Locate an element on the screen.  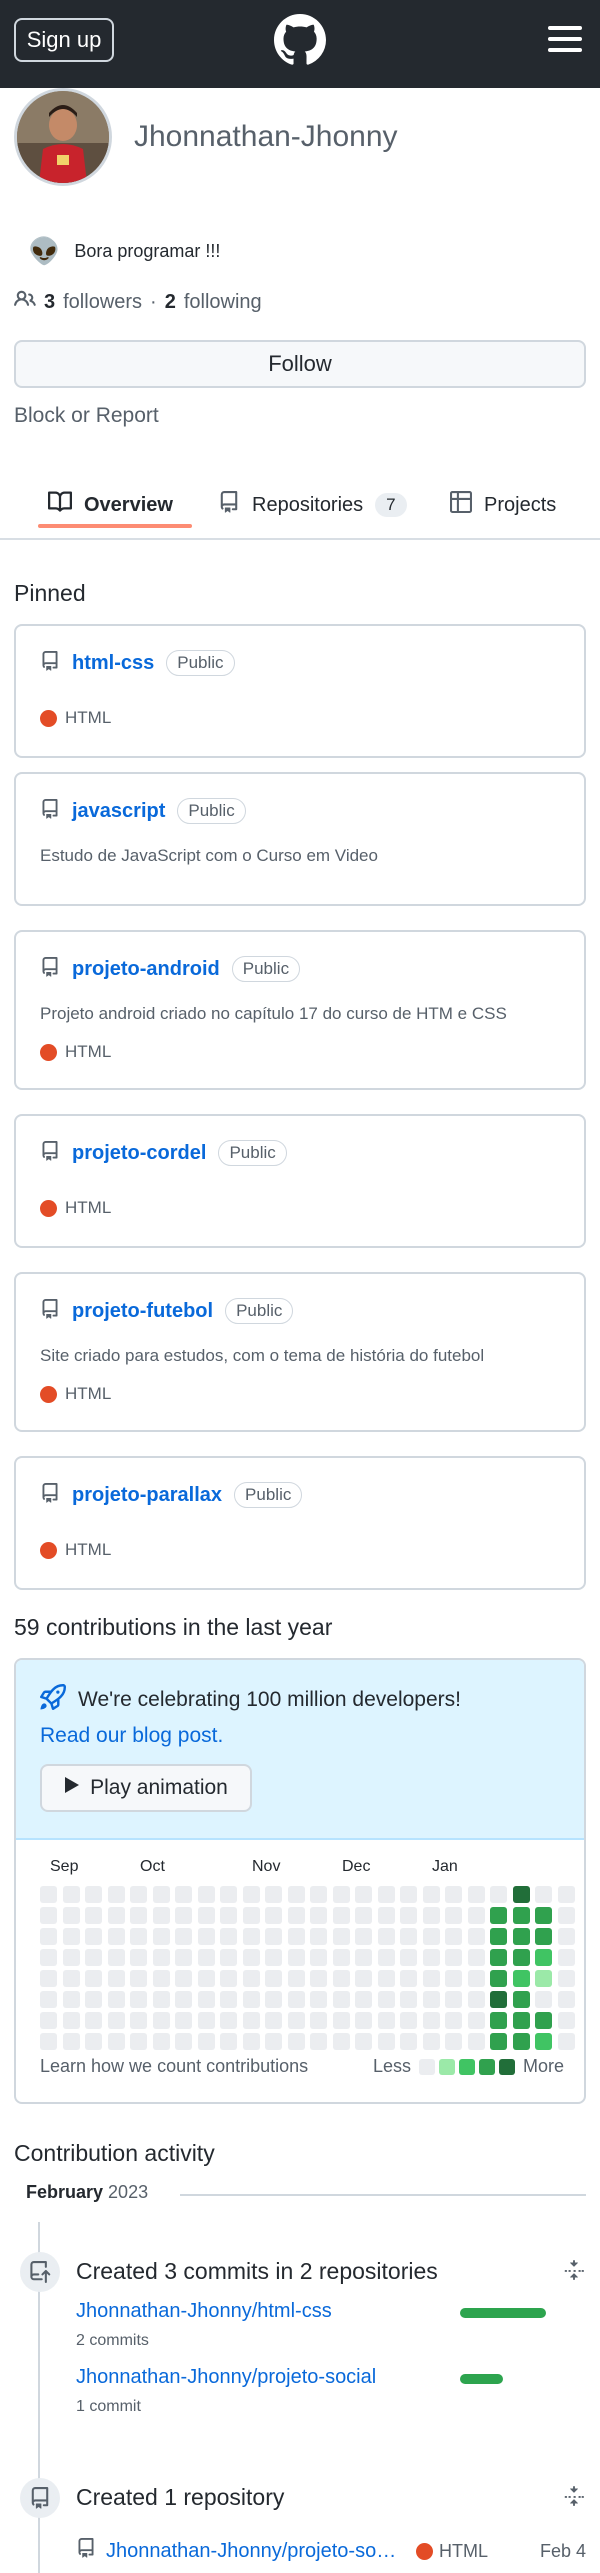
fold-icon is located at coordinates (574, 2499).